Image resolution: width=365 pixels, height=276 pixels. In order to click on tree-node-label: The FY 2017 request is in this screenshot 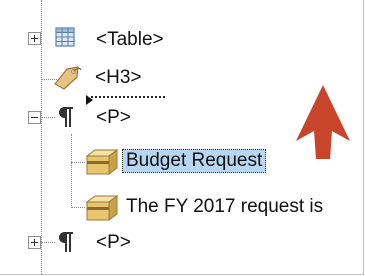, I will do `click(224, 207)`.